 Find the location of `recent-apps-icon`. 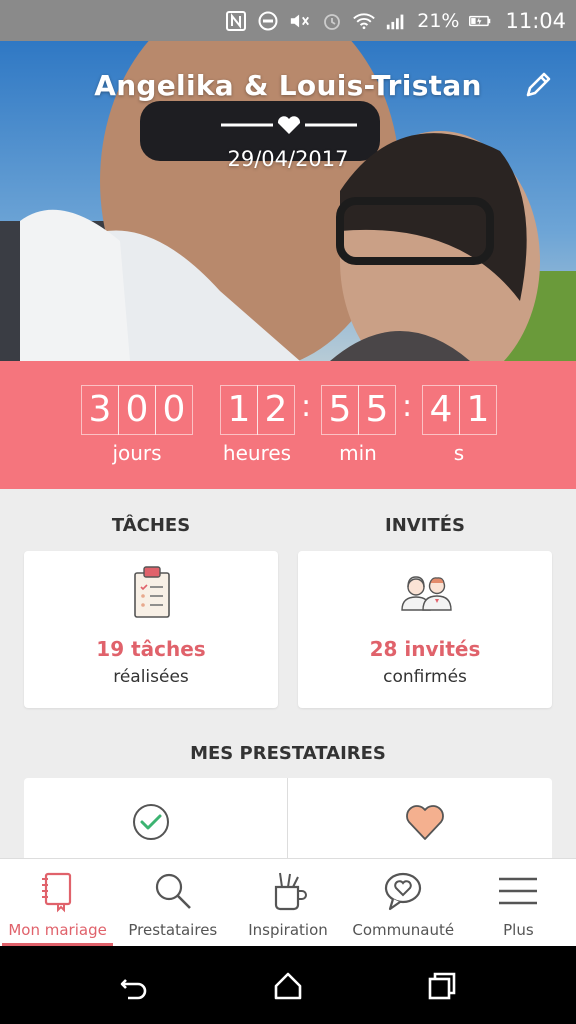

recent-apps-icon is located at coordinates (442, 986).